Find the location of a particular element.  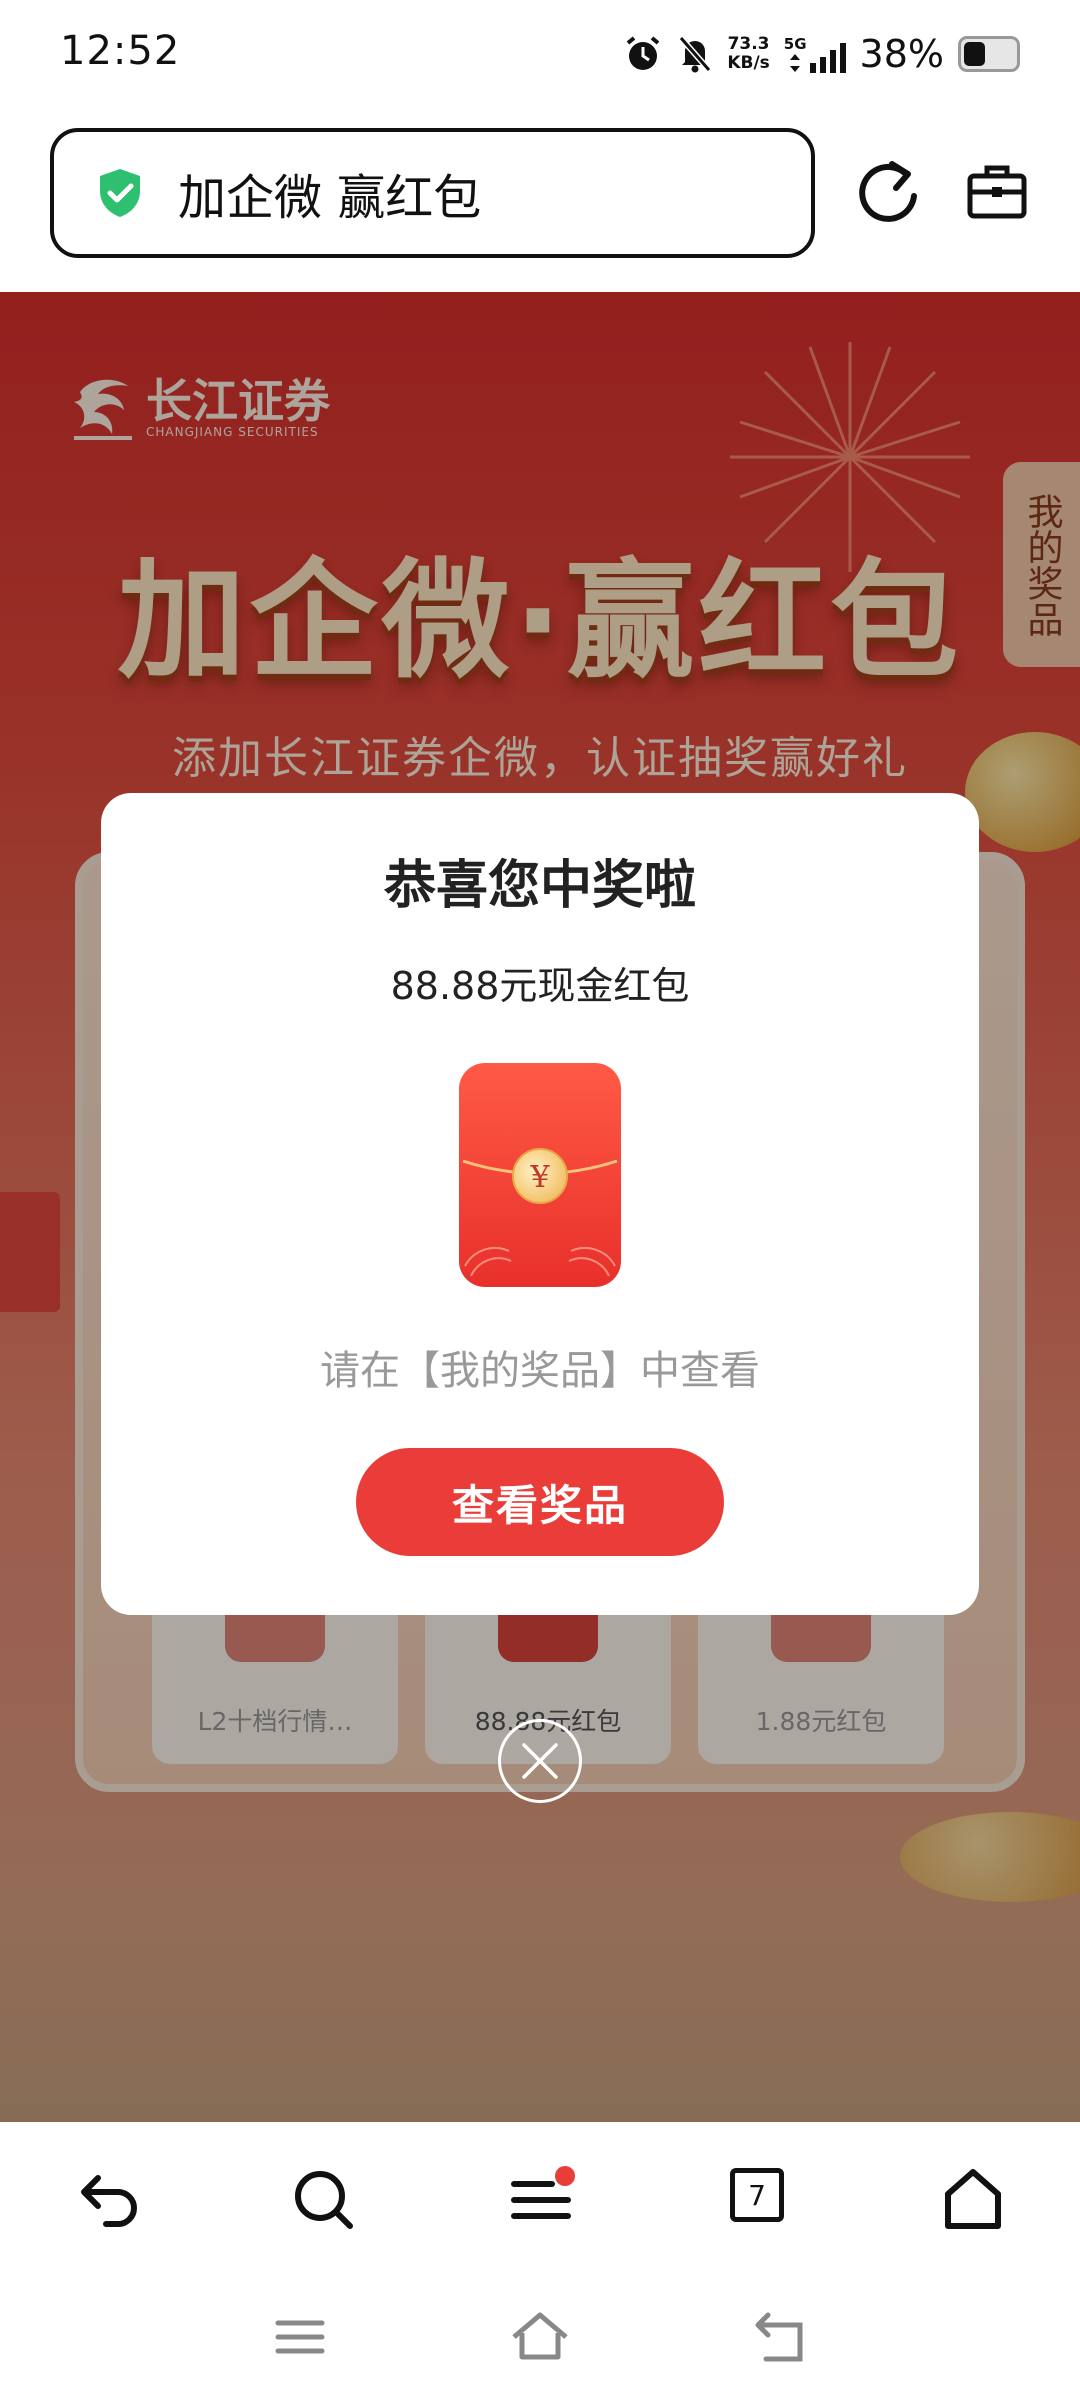

recents-icon is located at coordinates (300, 2337).